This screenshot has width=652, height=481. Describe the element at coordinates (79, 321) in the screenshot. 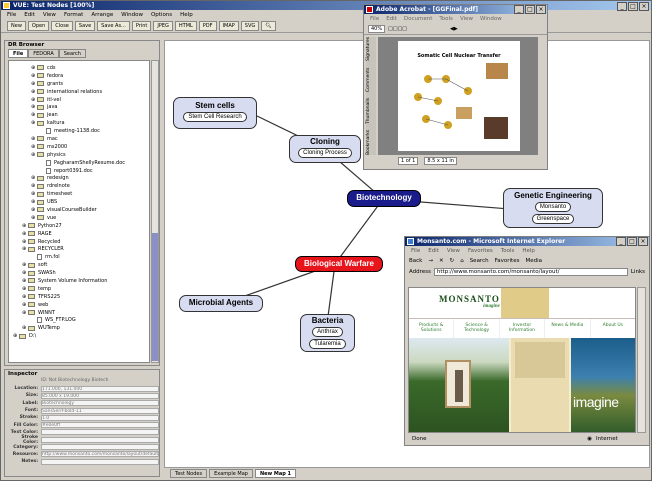

I see `tree-item: WS_FTP.LOG` at that location.